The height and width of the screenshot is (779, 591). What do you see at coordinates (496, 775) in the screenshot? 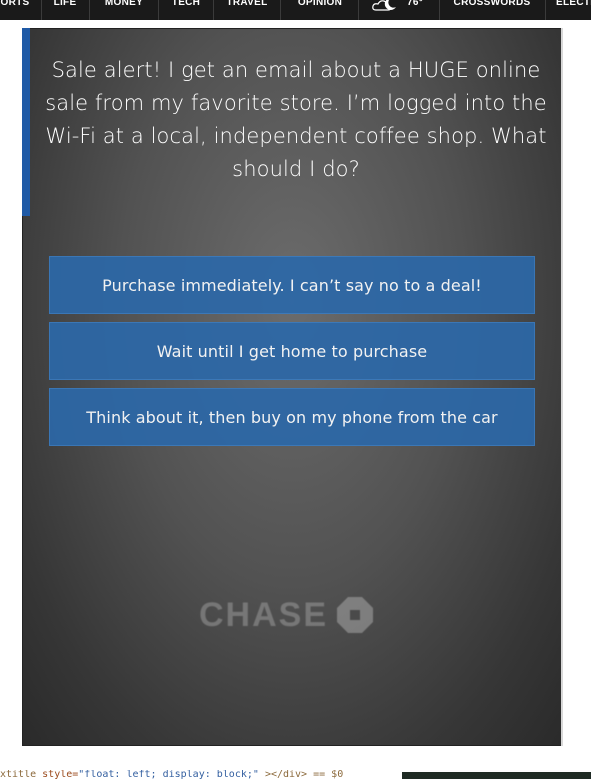
I see `page-footer-block` at bounding box center [496, 775].